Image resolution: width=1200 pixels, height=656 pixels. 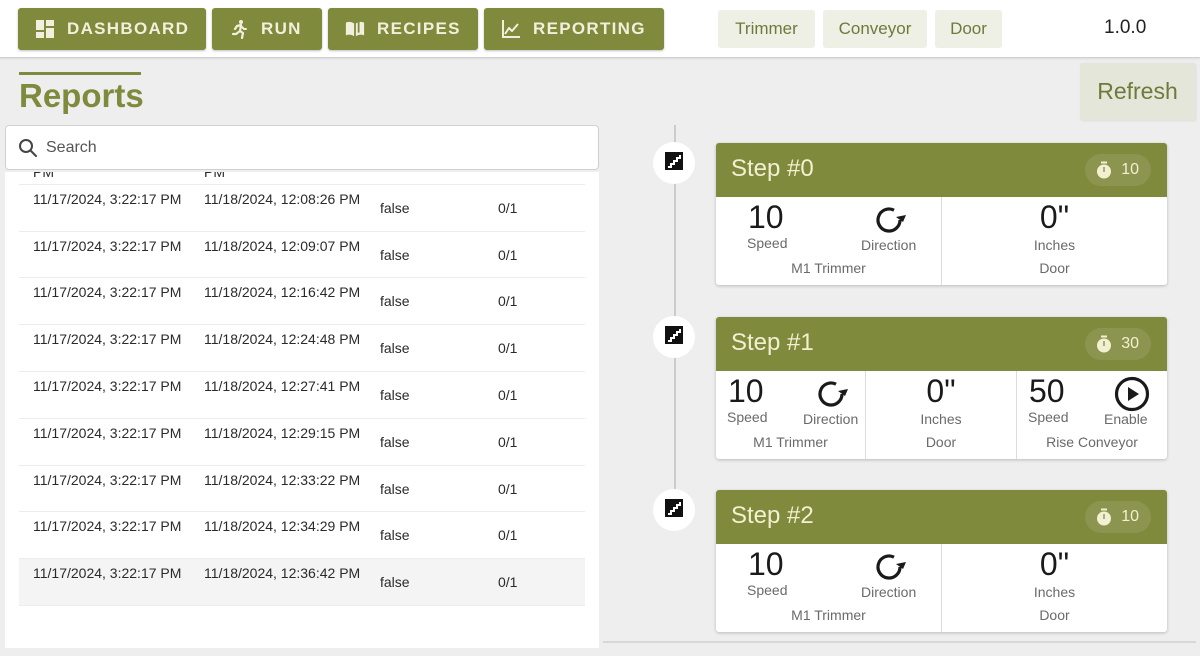 What do you see at coordinates (968, 29) in the screenshot?
I see `door-chip-button: Door` at bounding box center [968, 29].